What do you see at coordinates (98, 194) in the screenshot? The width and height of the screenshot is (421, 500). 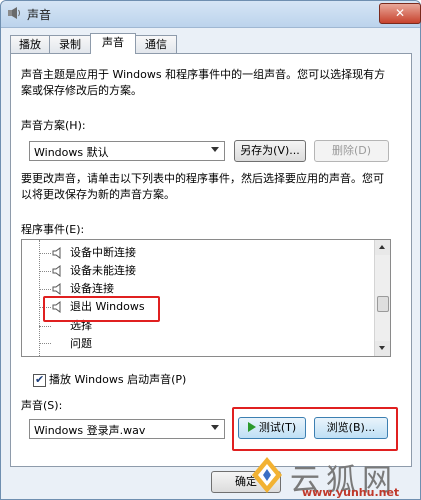 I see `instruction-line-2: 以将更改保存为新的声音方案。` at bounding box center [98, 194].